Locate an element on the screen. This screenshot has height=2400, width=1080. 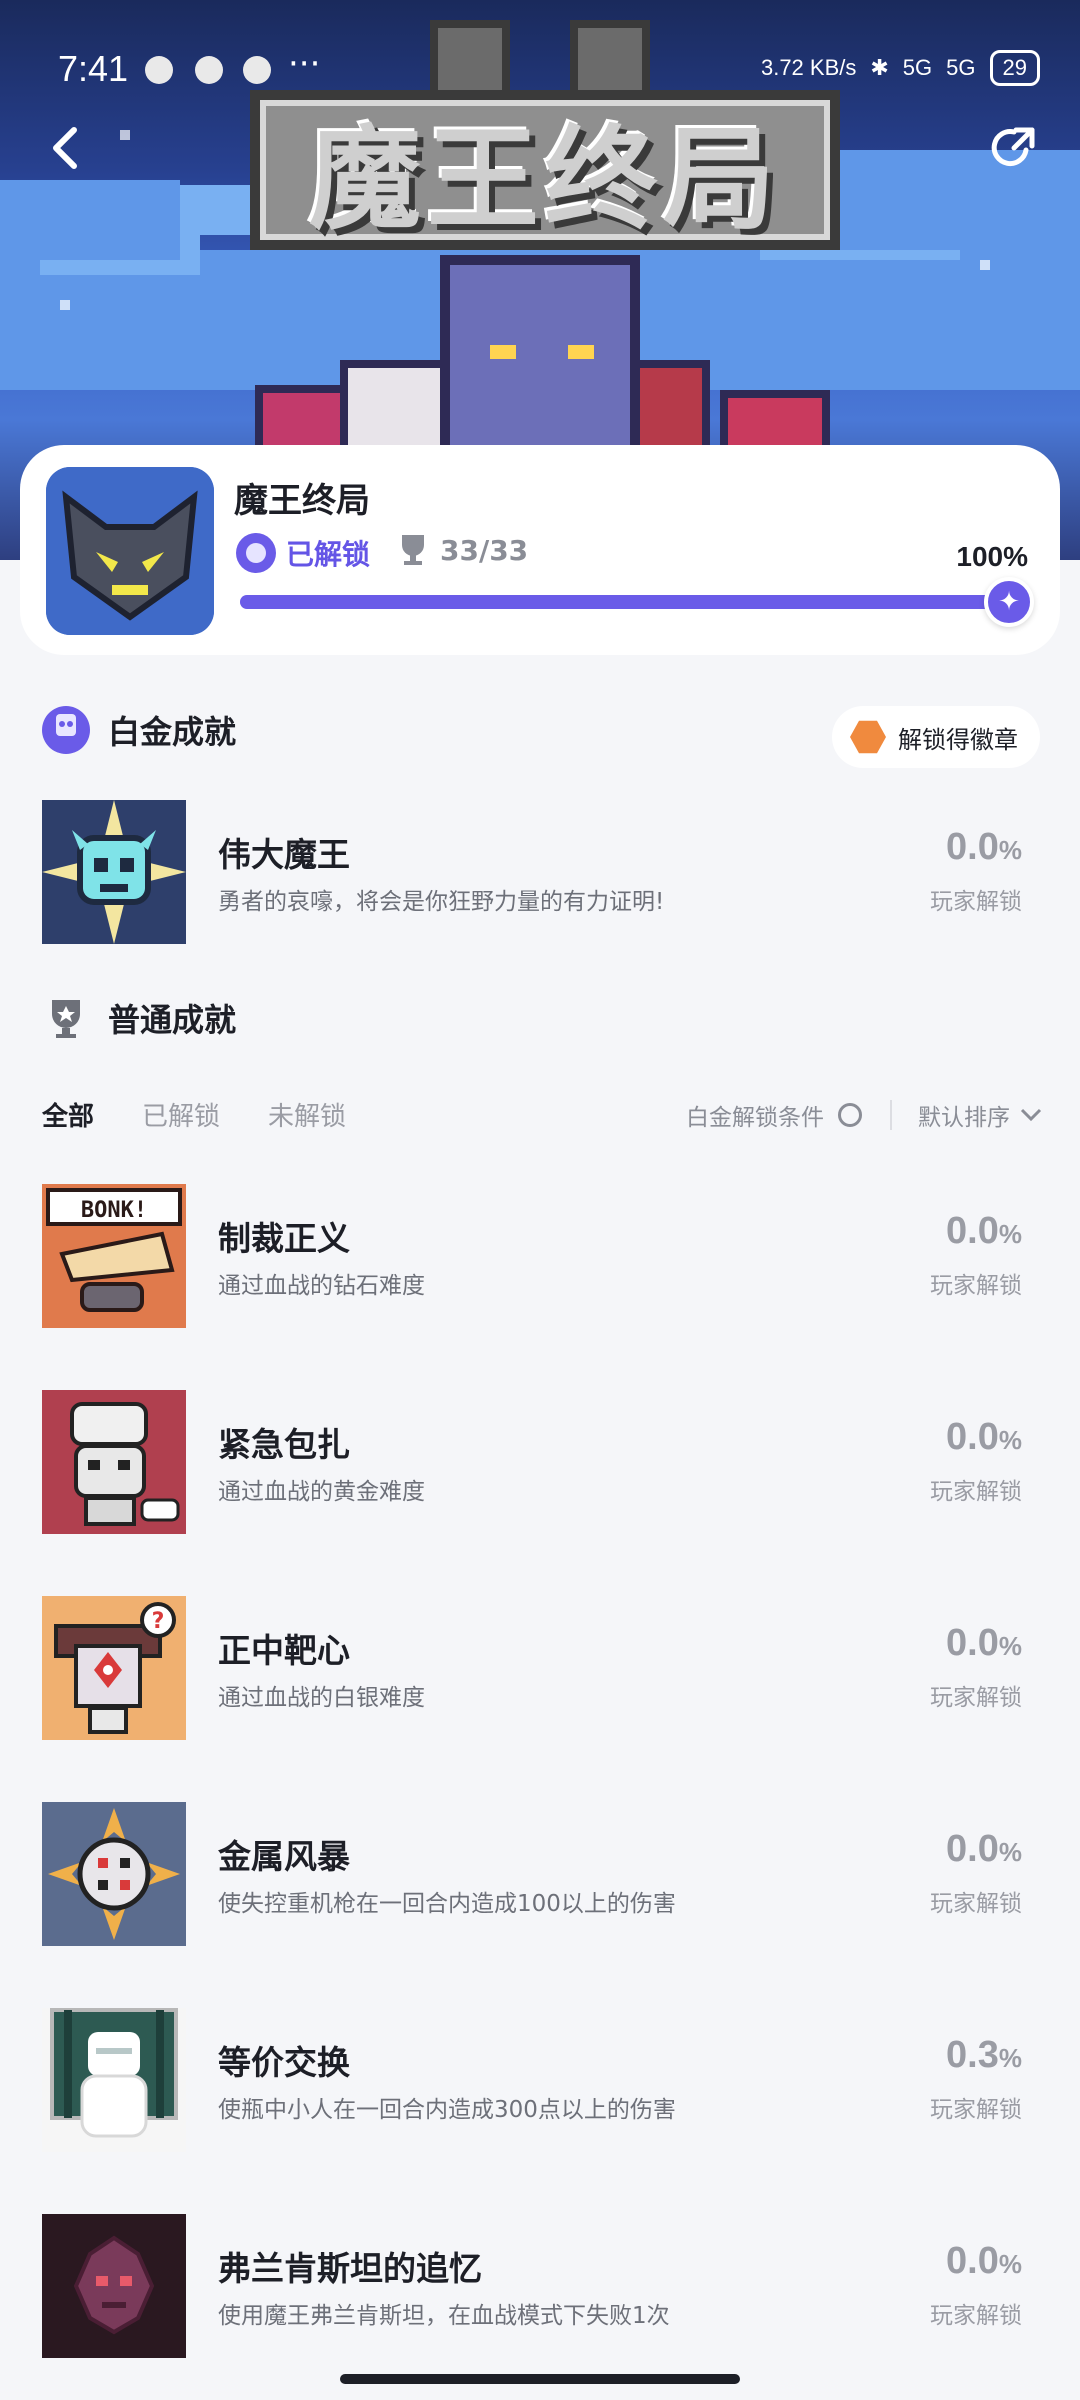
share-icon is located at coordinates (1013, 147).